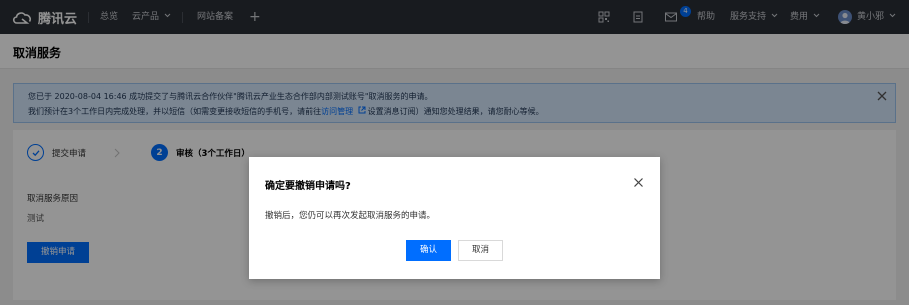 Image resolution: width=909 pixels, height=305 pixels. What do you see at coordinates (428, 250) in the screenshot?
I see `confirm-button: 确认` at bounding box center [428, 250].